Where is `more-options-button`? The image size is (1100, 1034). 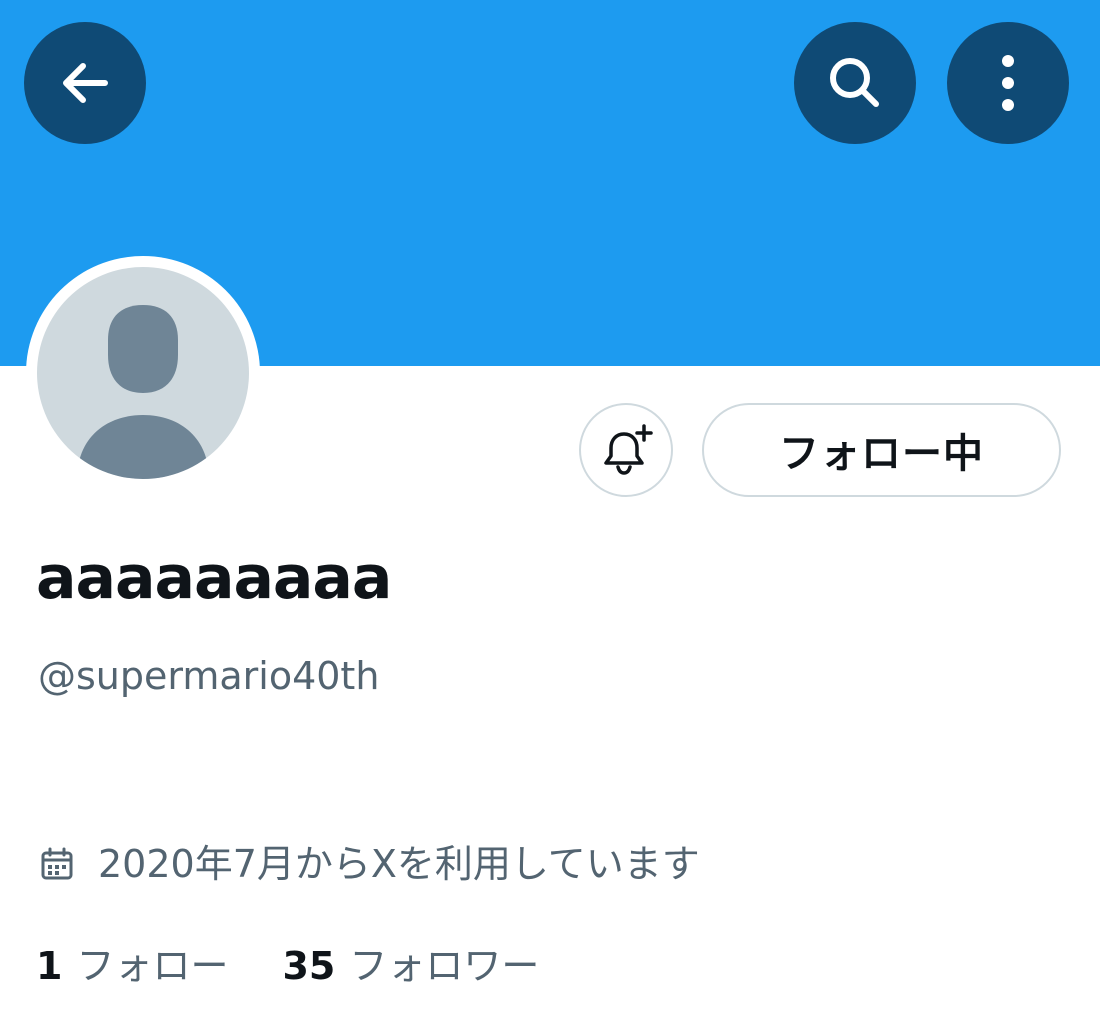 more-options-button is located at coordinates (1008, 83).